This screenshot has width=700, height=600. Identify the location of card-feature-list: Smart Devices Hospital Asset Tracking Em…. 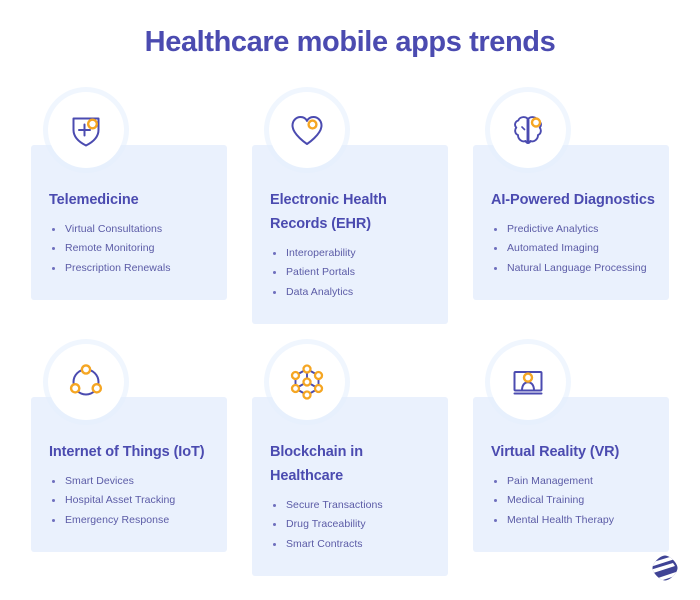
(131, 501).